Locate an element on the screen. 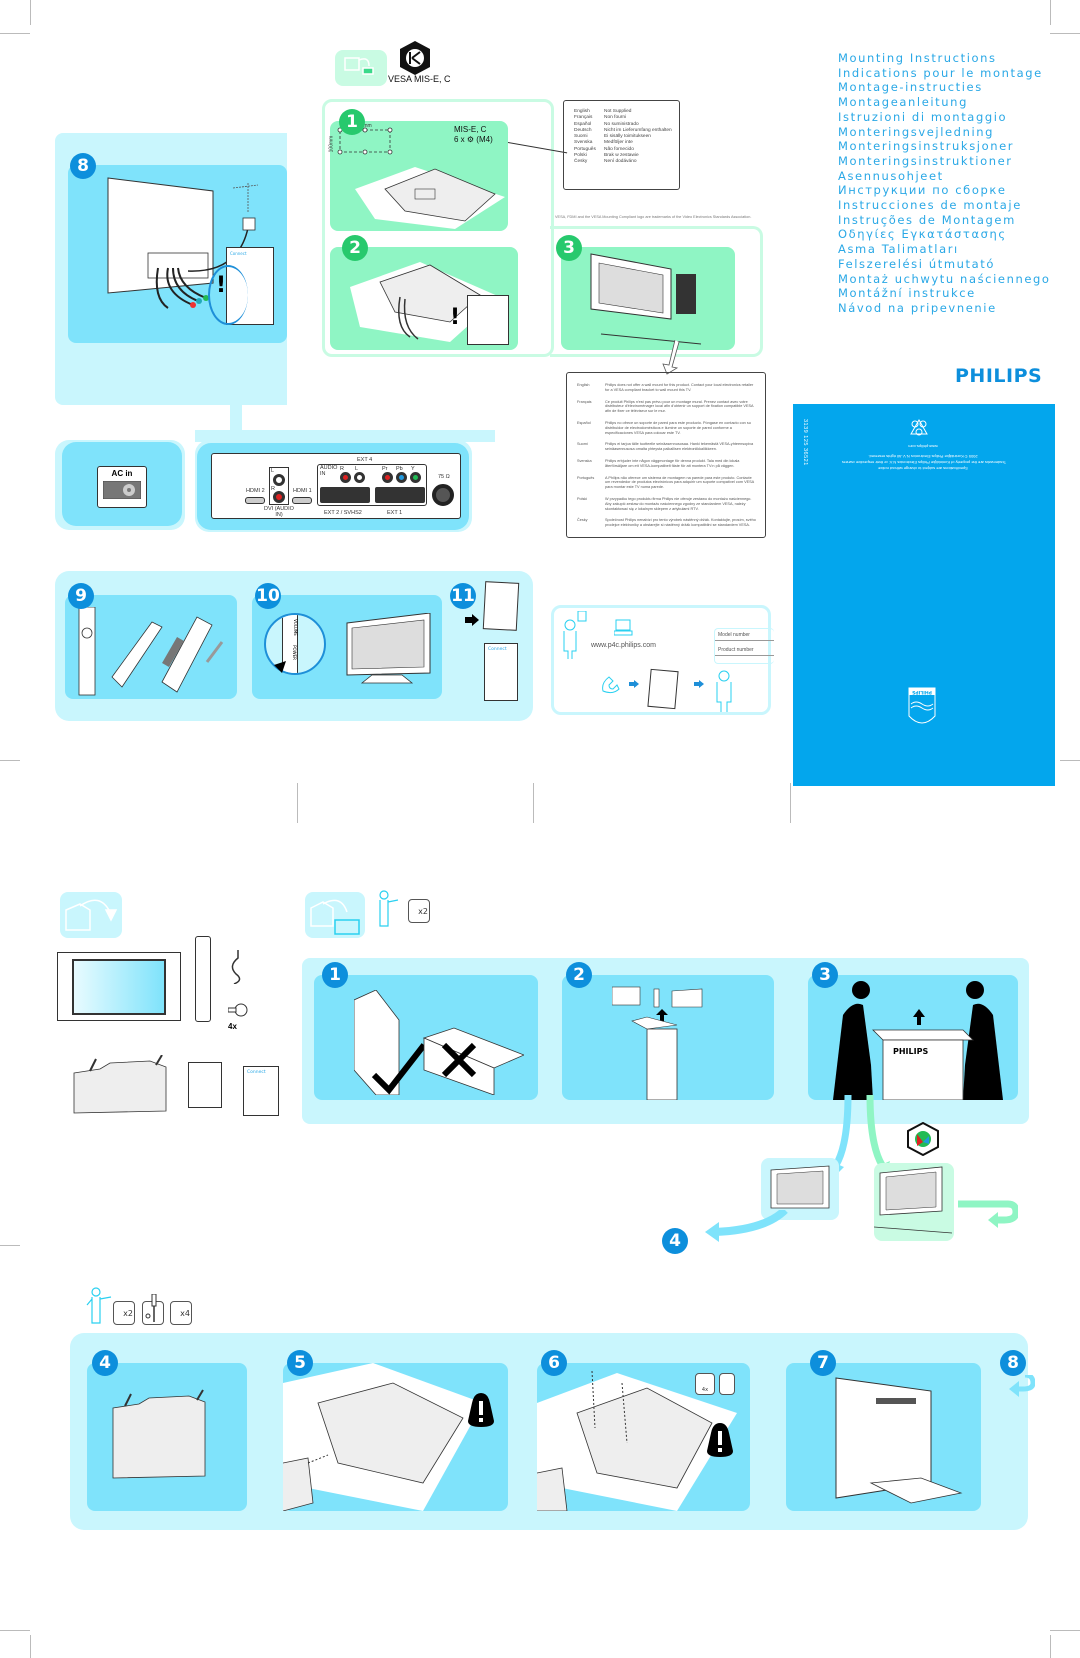  vesa-step-3-panel is located at coordinates (648, 298).